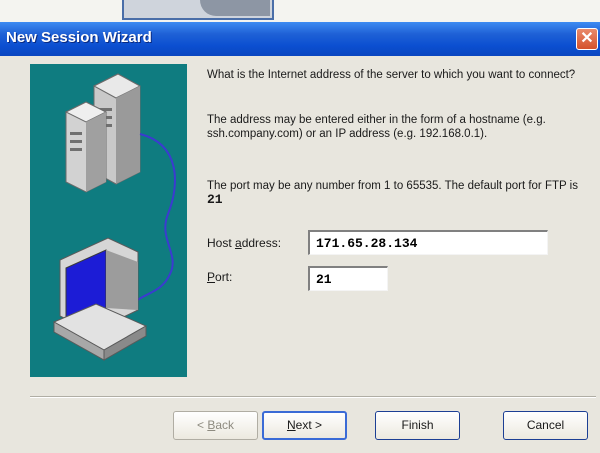 The width and height of the screenshot is (600, 453). Describe the element at coordinates (211, 277) in the screenshot. I see `port-label-accel: P` at that location.